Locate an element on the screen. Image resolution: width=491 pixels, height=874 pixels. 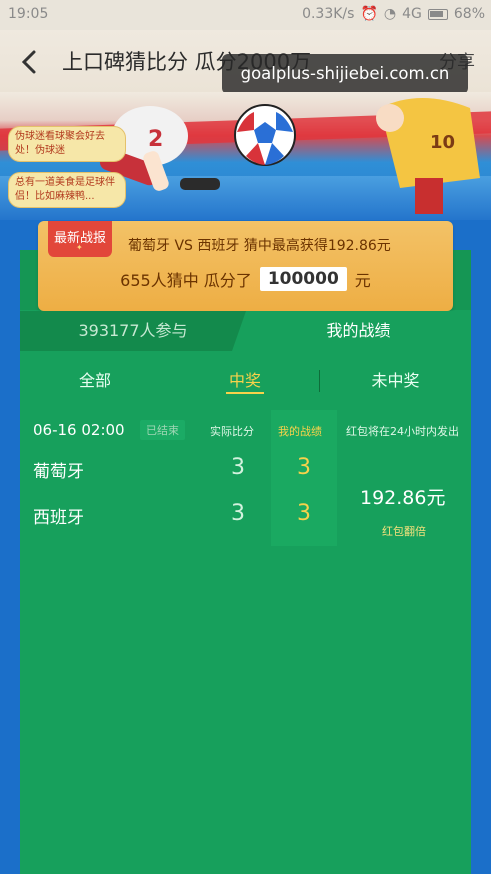
active-filter-underline is located at coordinates (245, 393).